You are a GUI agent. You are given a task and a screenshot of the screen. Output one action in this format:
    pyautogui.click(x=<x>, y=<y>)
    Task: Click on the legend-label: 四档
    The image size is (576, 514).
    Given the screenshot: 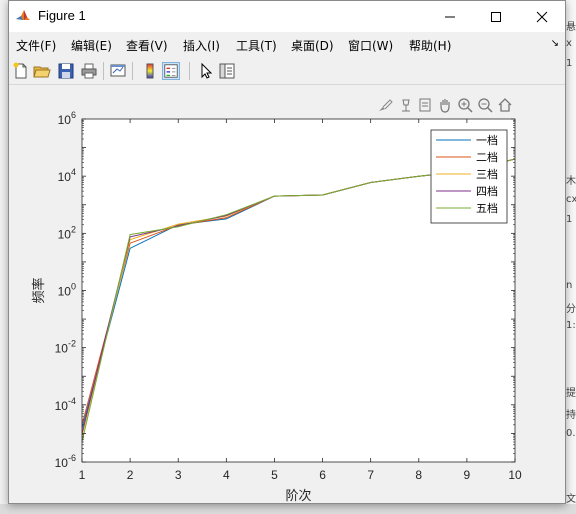 What is the action you would take?
    pyautogui.click(x=487, y=191)
    